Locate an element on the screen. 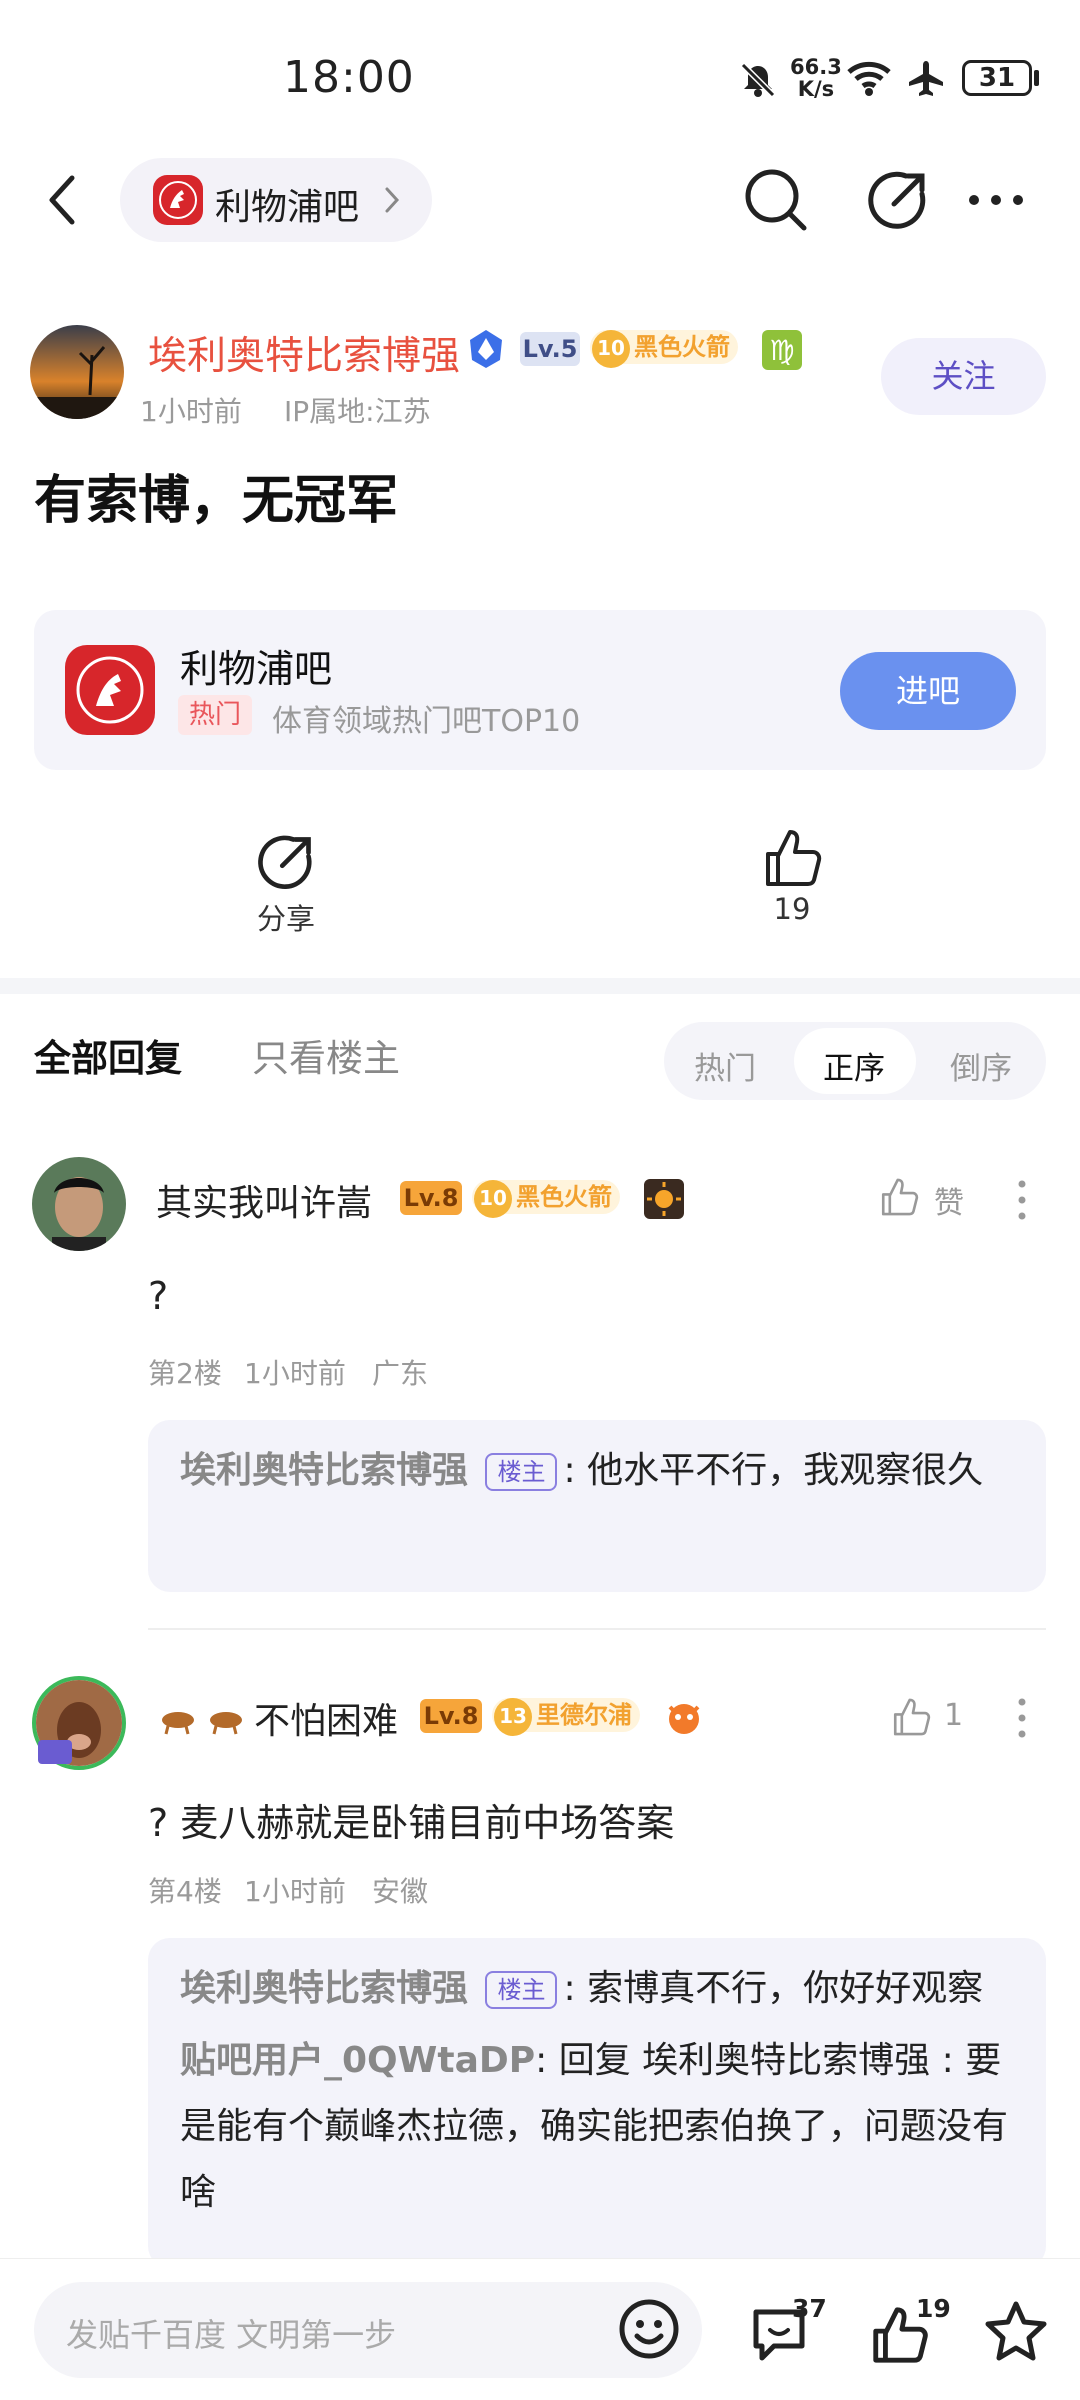  follow-button: 关注 is located at coordinates (963, 376).